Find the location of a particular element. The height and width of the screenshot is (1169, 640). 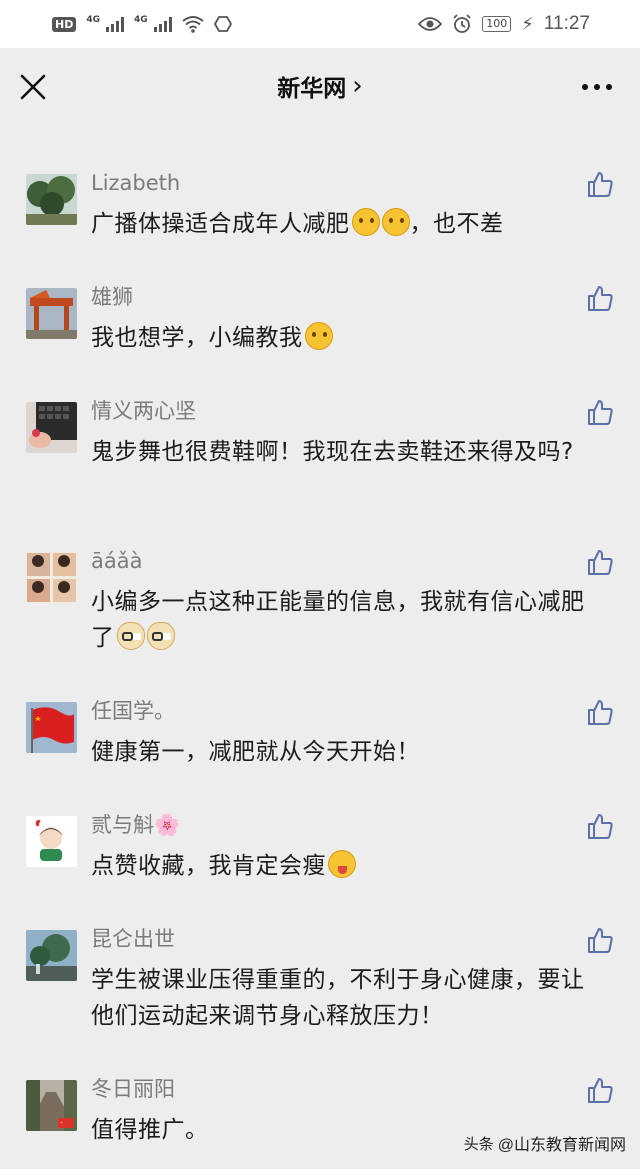

comment-author: 雄狮 is located at coordinates (112, 297).